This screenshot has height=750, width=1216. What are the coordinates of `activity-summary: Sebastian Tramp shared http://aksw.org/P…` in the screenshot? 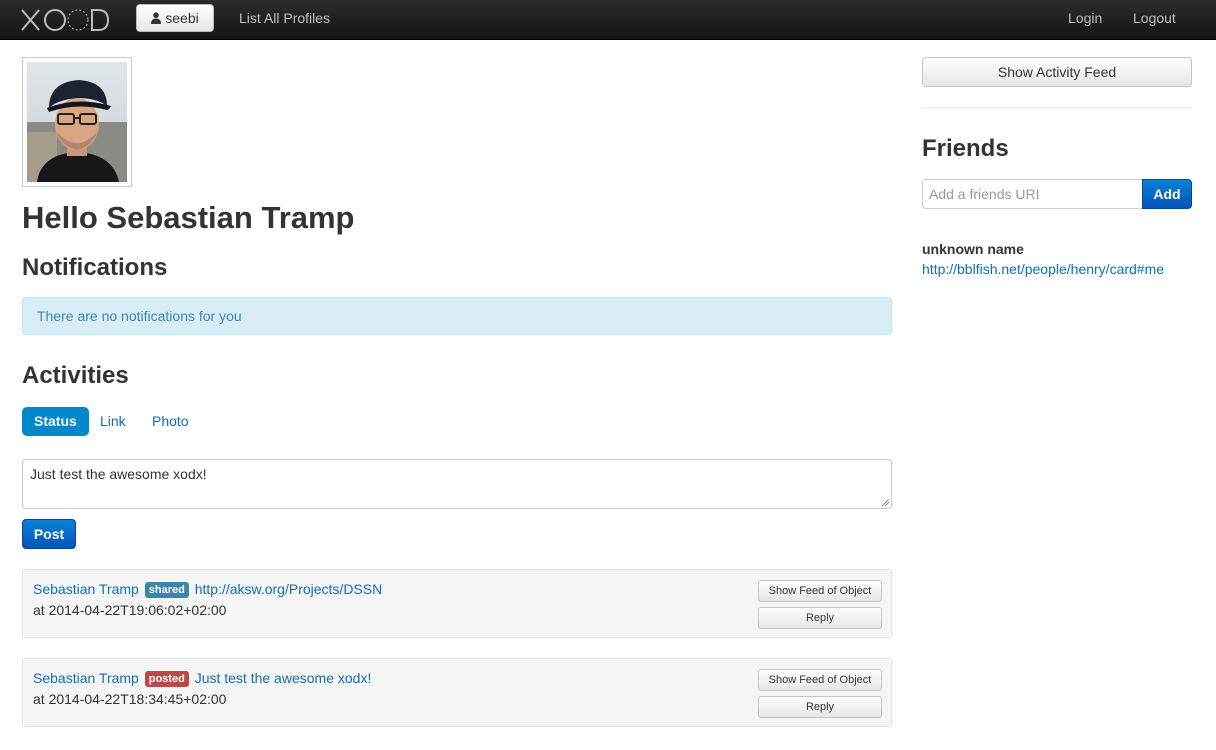 It's located at (207, 589).